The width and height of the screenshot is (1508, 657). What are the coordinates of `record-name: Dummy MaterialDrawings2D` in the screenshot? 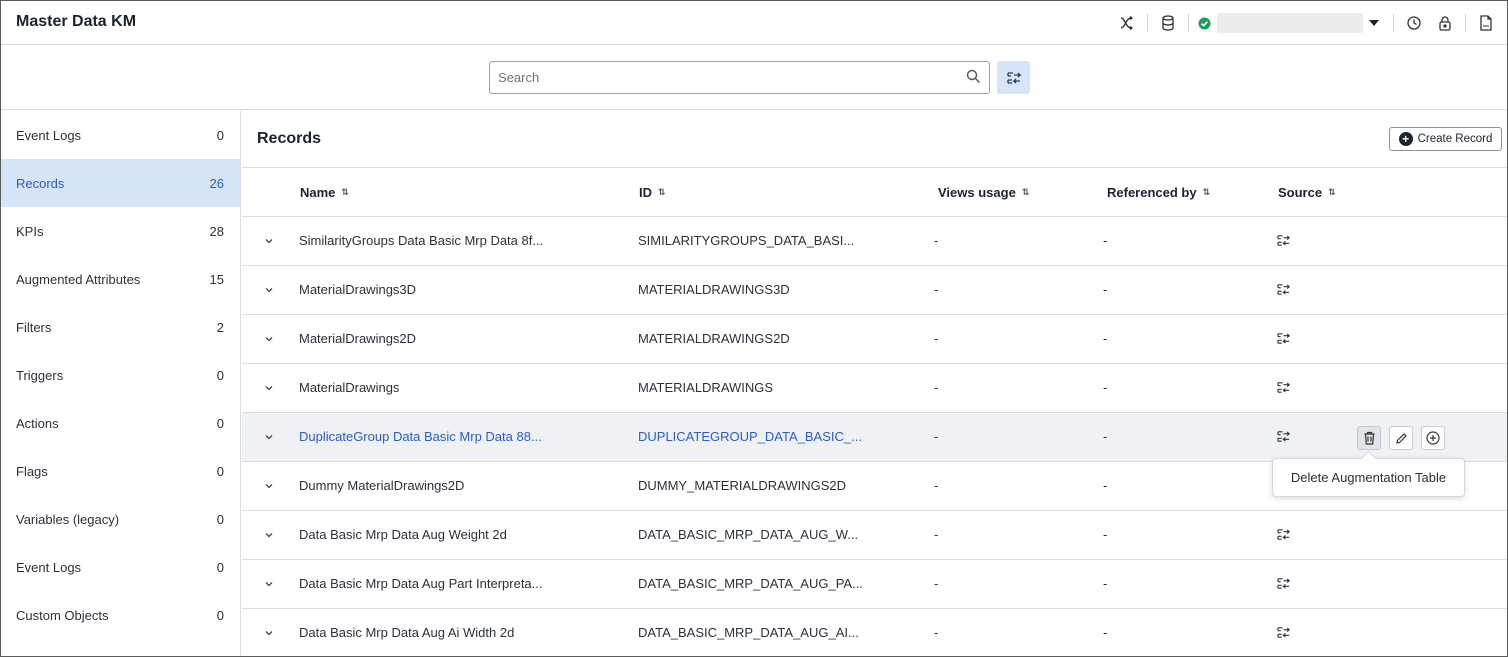 It's located at (381, 485).